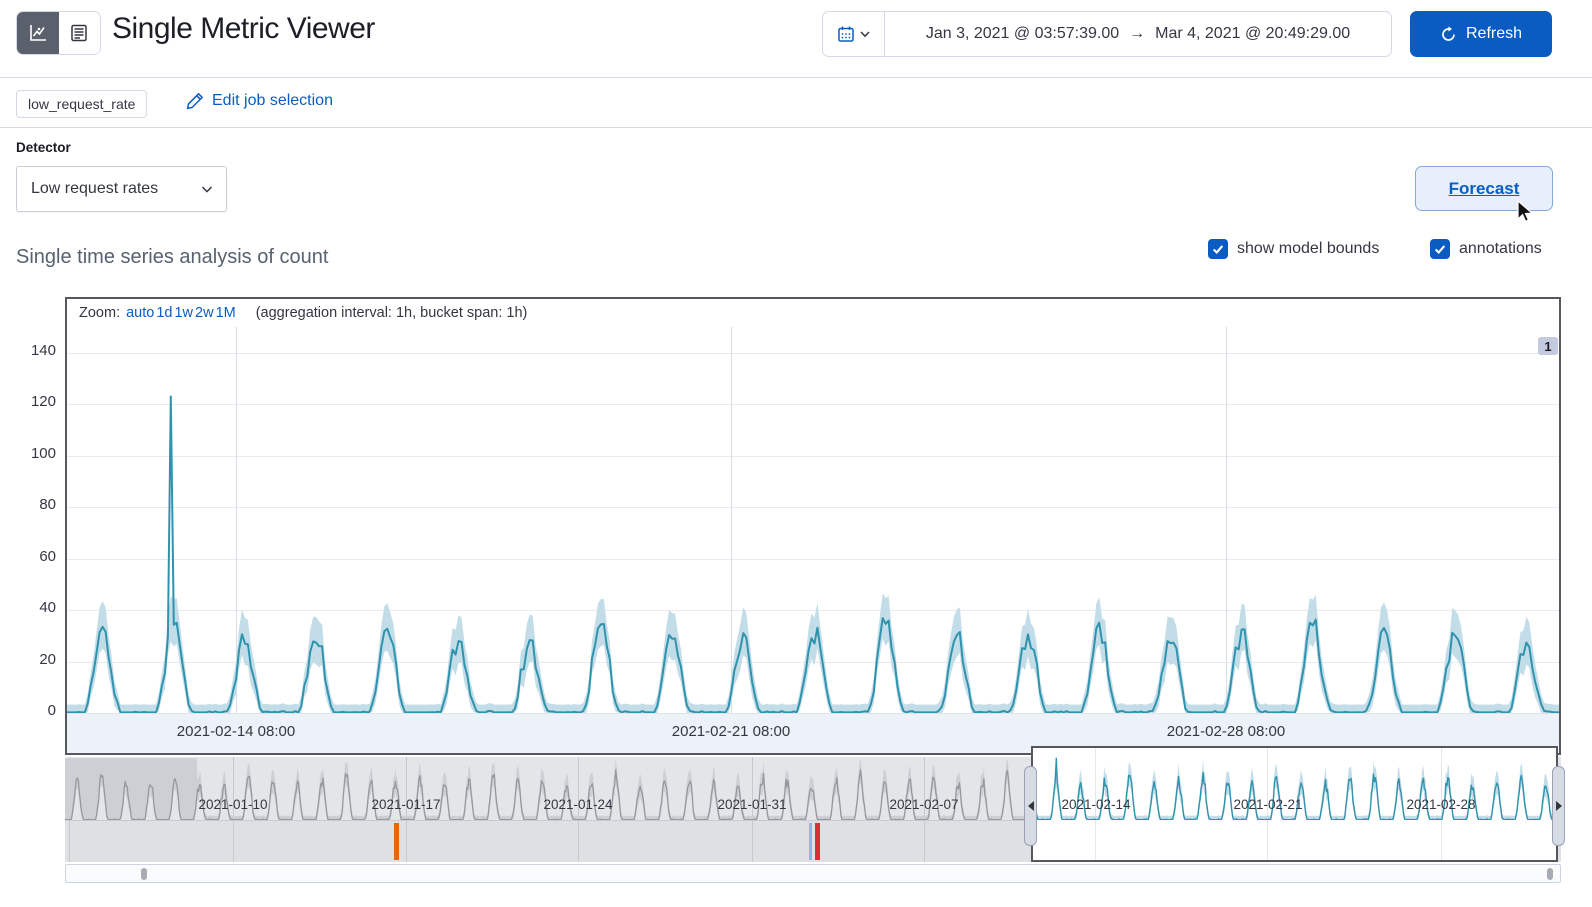 This screenshot has height=907, width=1592. Describe the element at coordinates (233, 804) in the screenshot. I see `context-label-0: 2021-01-10` at that location.